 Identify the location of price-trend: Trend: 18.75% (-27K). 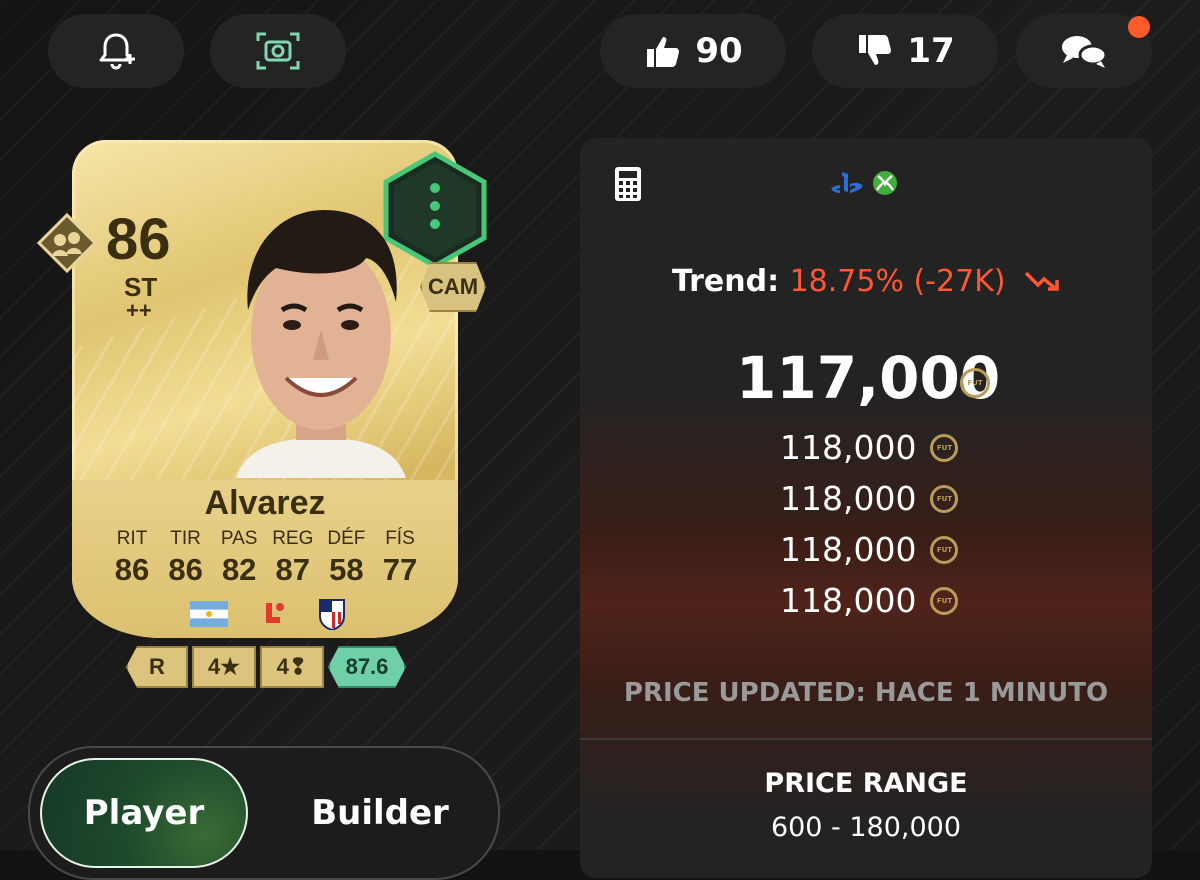
(866, 281).